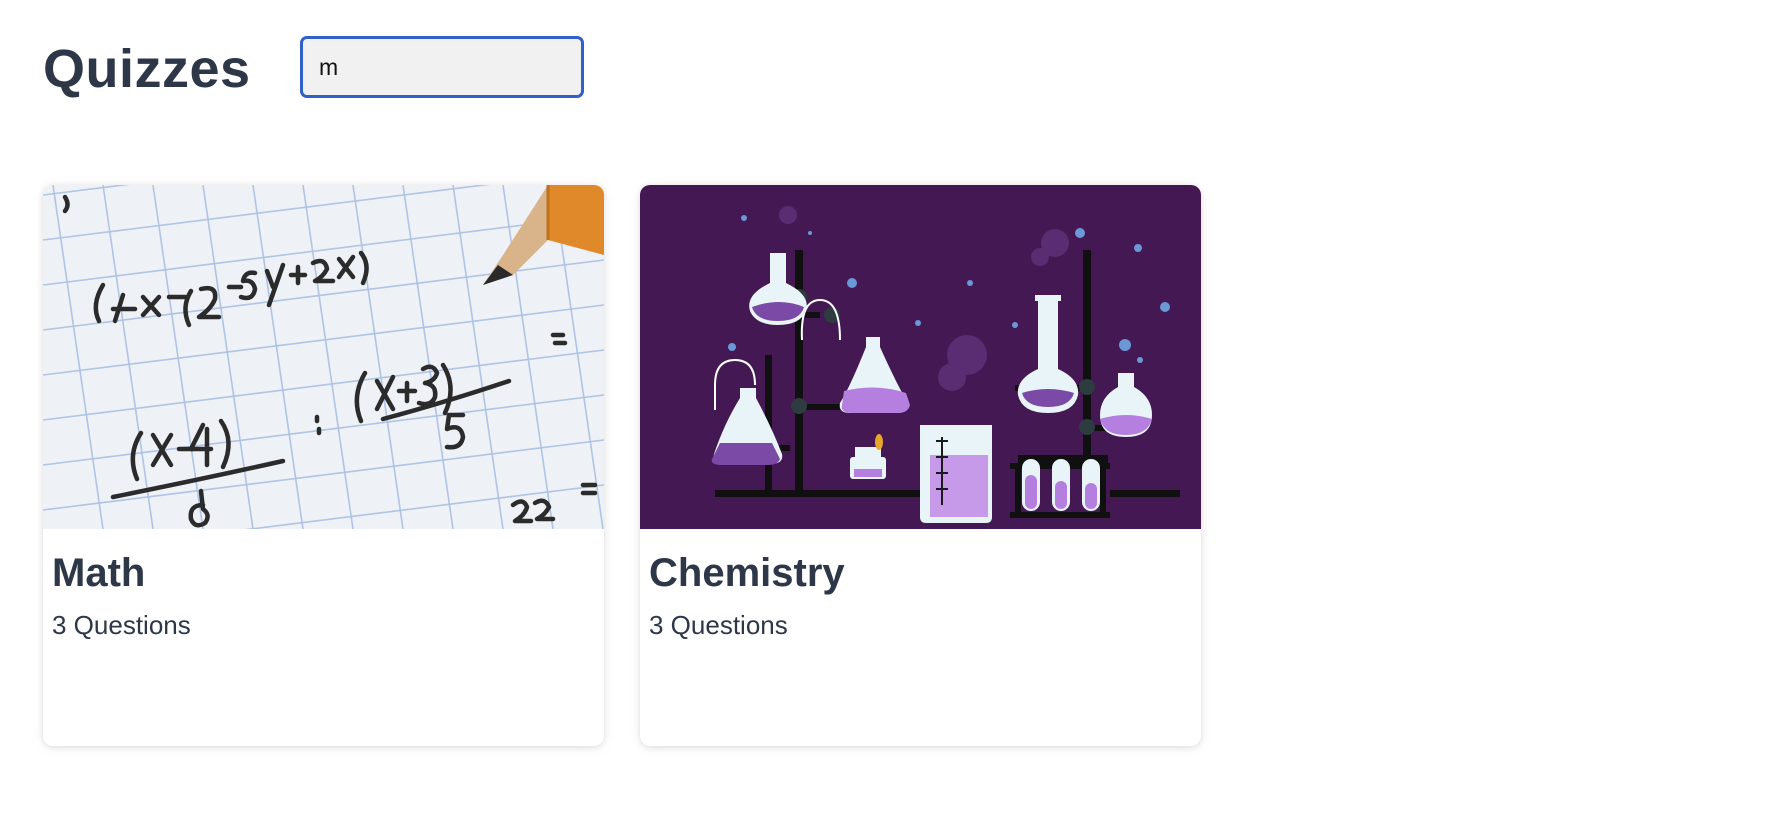 Image resolution: width=1780 pixels, height=816 pixels. Describe the element at coordinates (747, 573) in the screenshot. I see `quiz-title: Chemistry` at that location.